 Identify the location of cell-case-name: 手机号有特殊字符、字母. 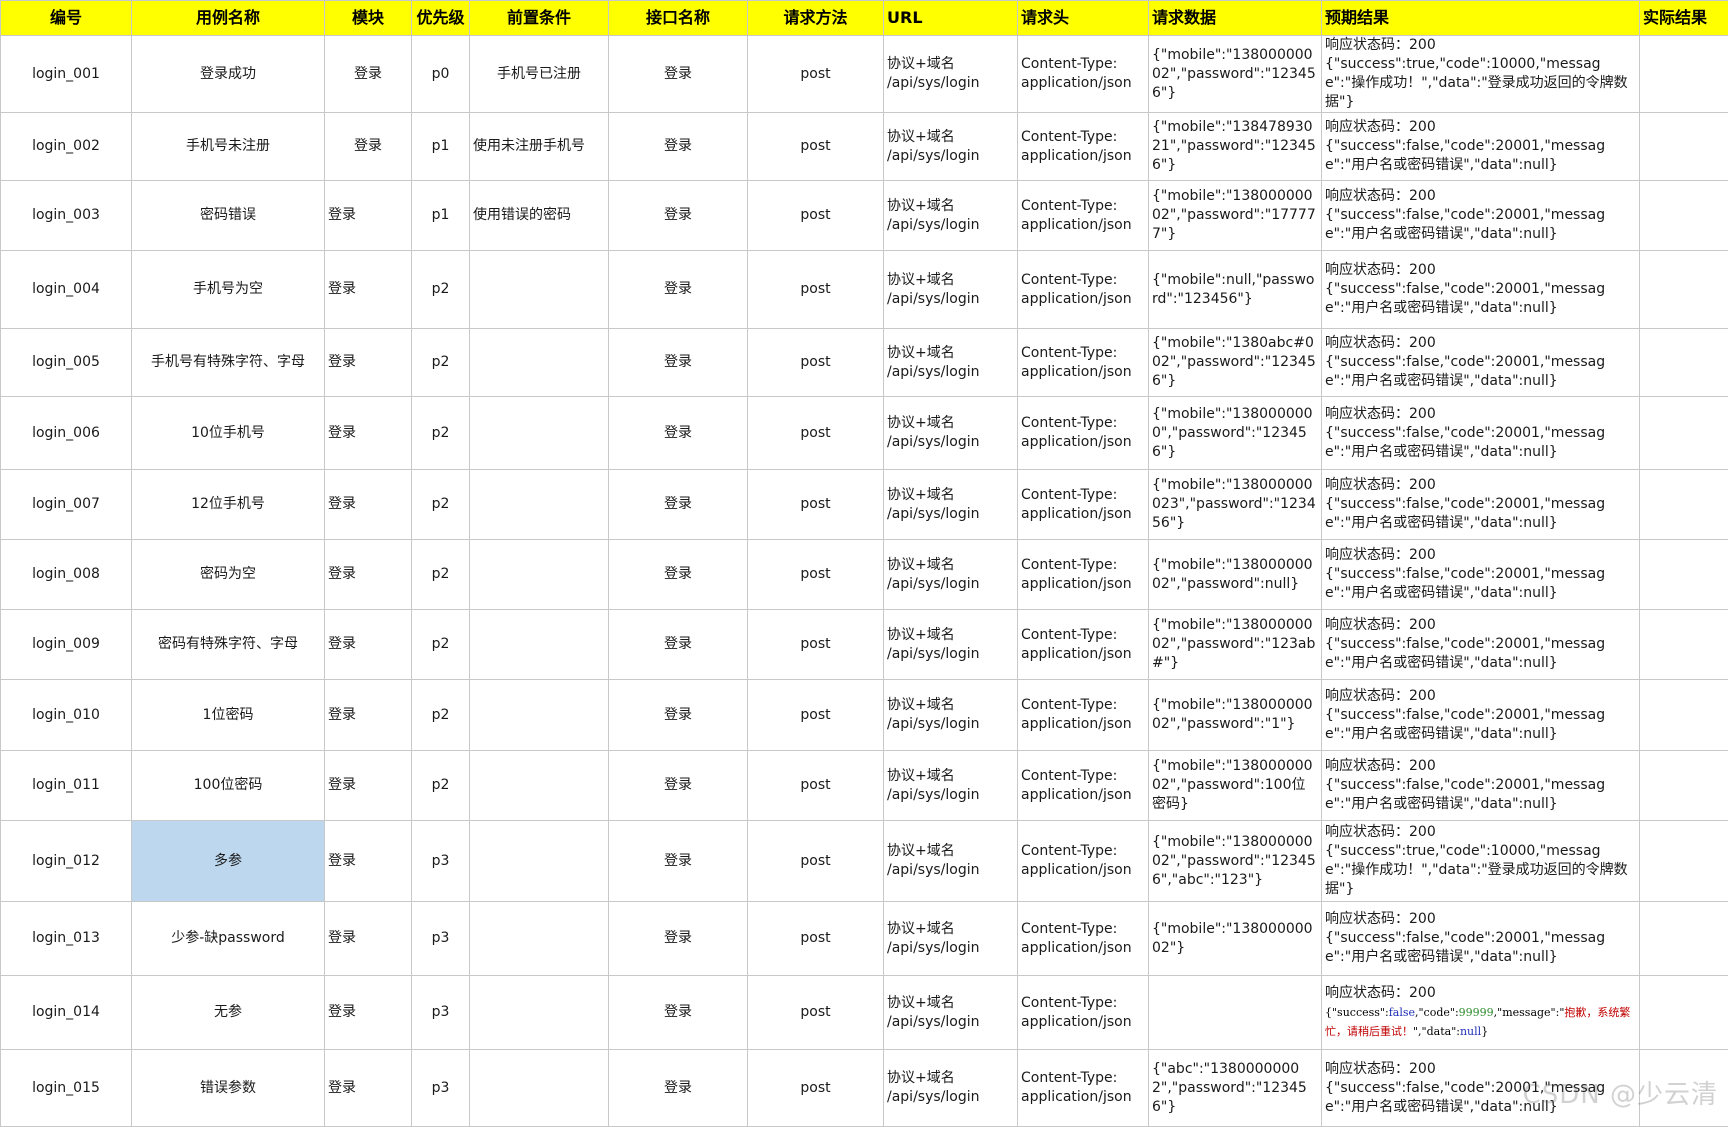
(228, 363).